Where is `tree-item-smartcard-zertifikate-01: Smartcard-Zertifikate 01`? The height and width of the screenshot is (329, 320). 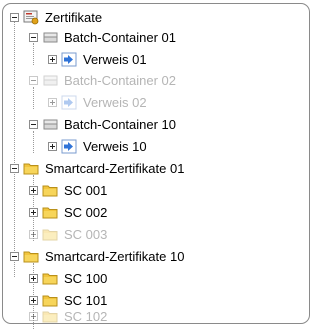
tree-item-smartcard-zertifikate-01: Smartcard-Zertifikate 01 is located at coordinates (97, 168).